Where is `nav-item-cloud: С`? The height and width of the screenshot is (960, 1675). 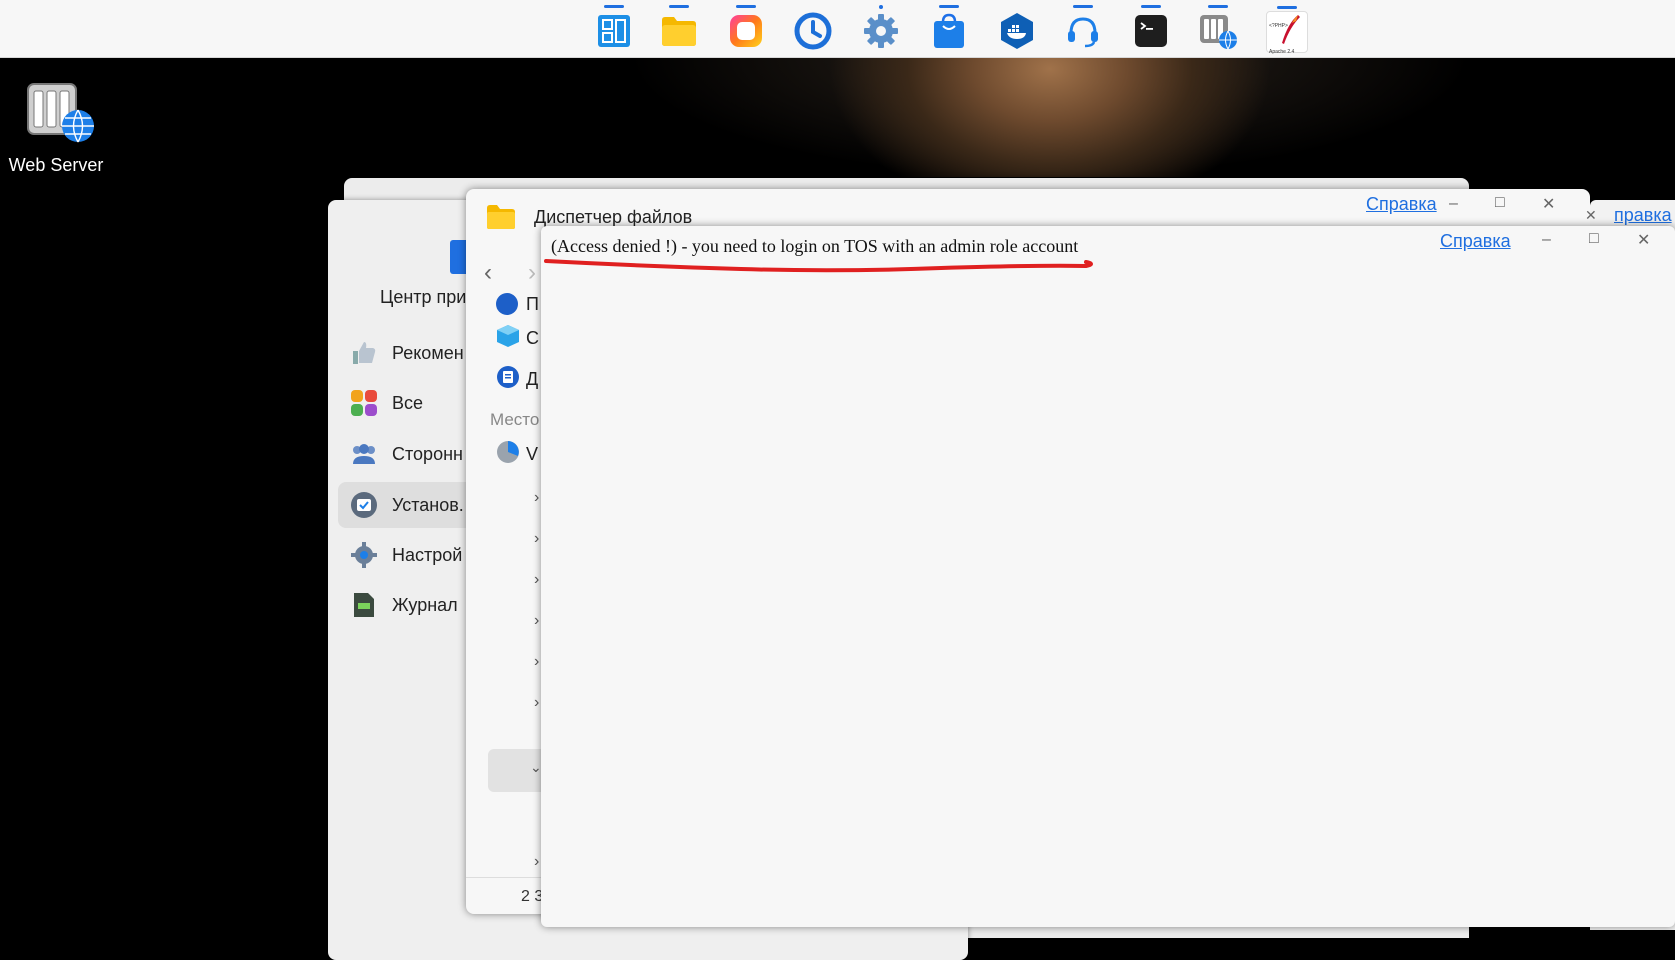 nav-item-cloud: С is located at coordinates (517, 338).